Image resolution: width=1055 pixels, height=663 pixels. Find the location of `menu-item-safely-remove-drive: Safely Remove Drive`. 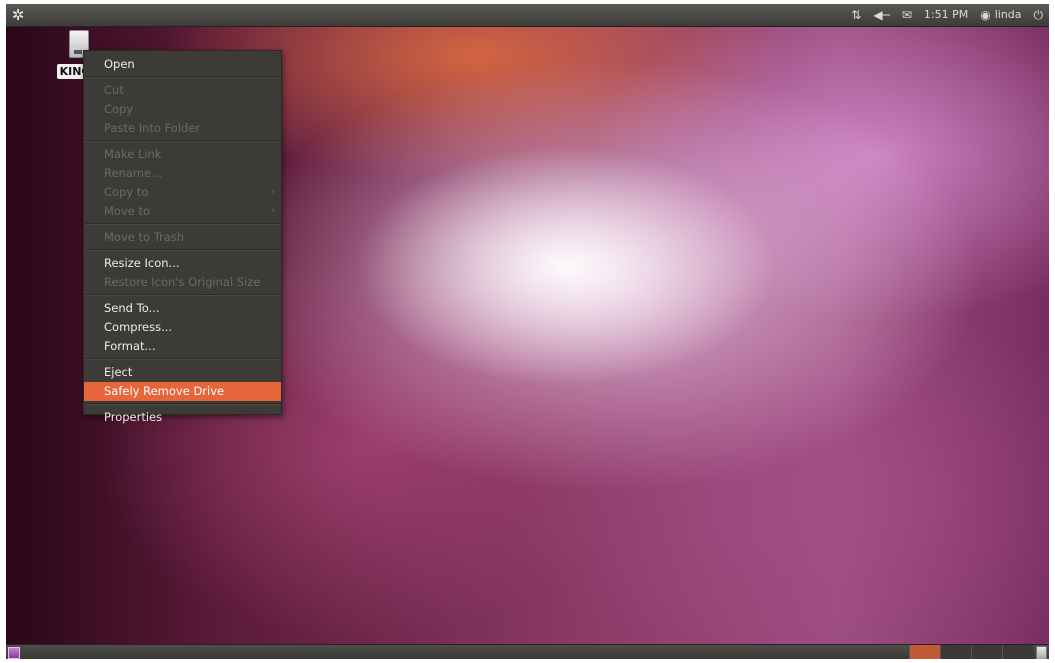

menu-item-safely-remove-drive: Safely Remove Drive is located at coordinates (182, 391).